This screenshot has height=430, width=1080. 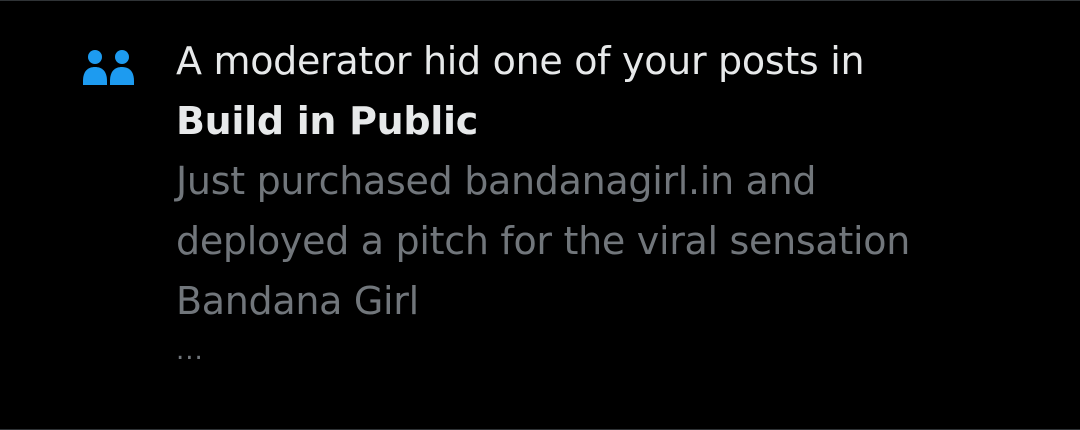 I want to click on community-name: Build in Public, so click(x=616, y=121).